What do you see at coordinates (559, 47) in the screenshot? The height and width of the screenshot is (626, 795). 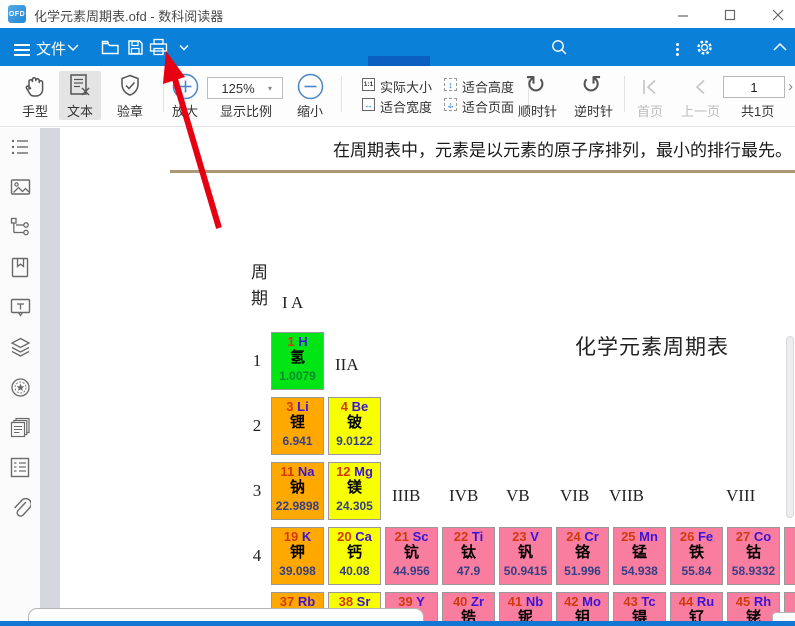 I see `search-icon` at bounding box center [559, 47].